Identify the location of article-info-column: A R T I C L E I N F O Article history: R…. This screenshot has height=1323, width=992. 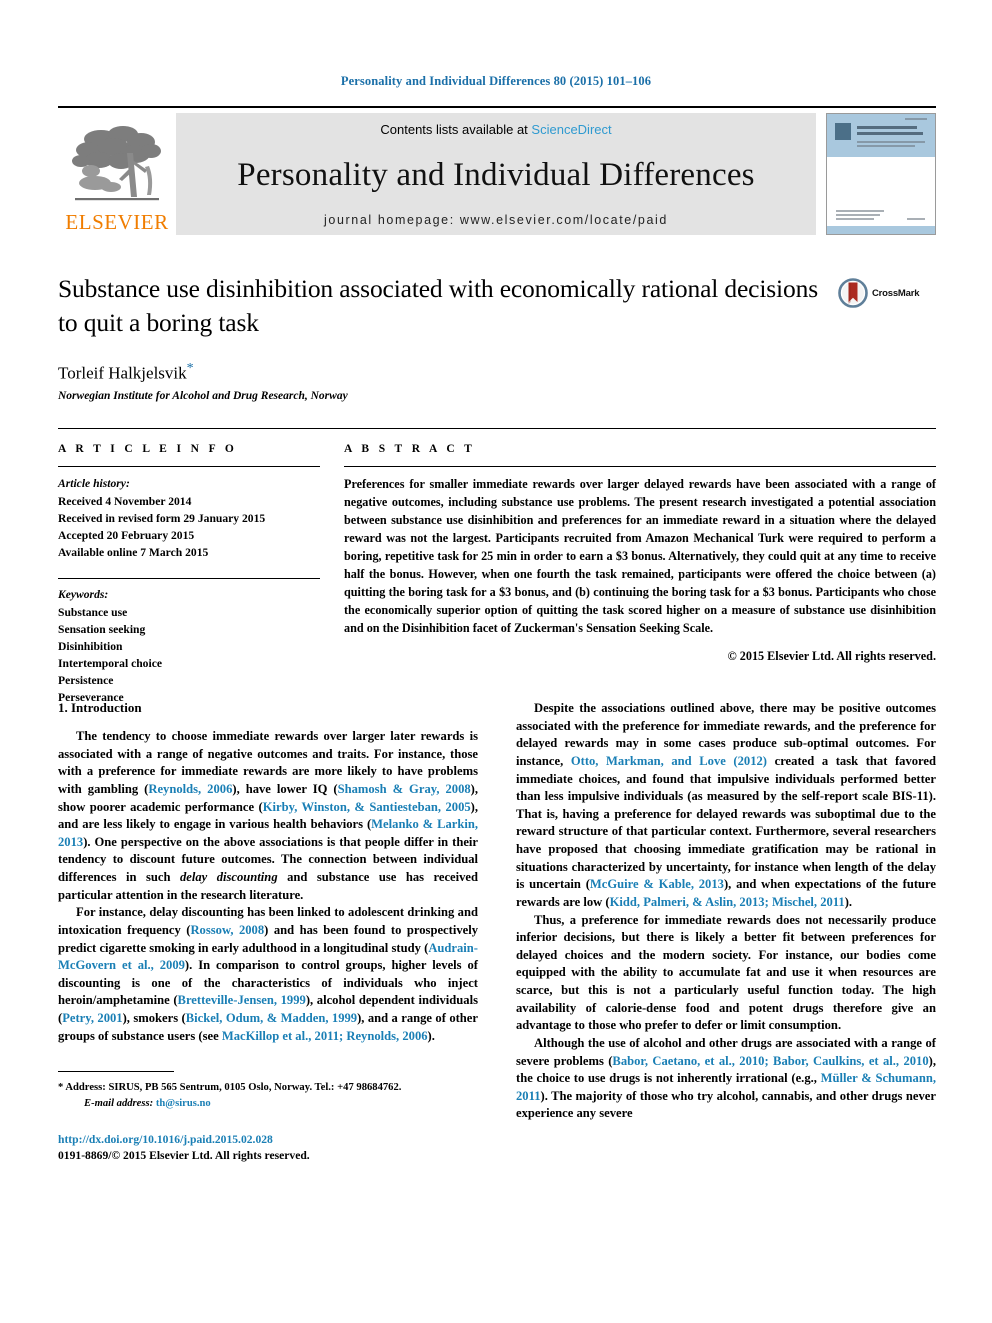
(201, 574).